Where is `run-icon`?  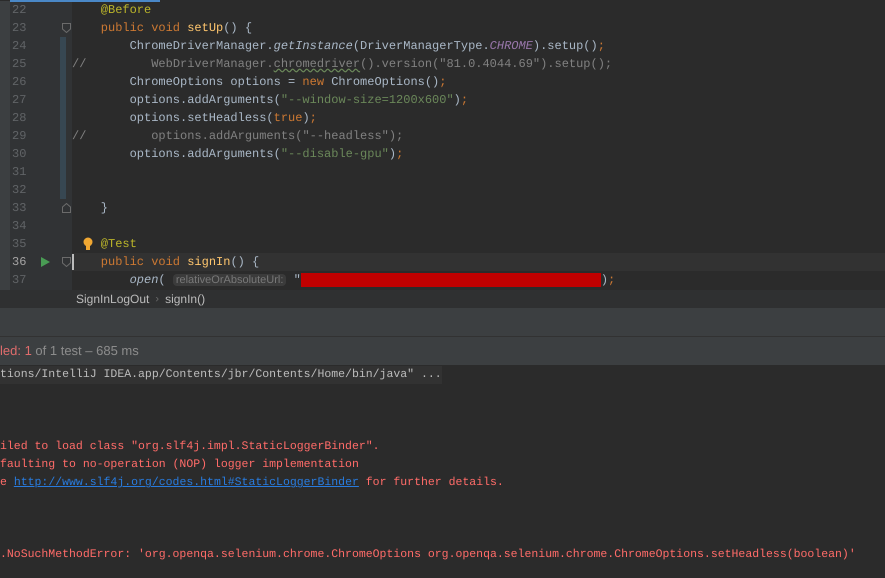
run-icon is located at coordinates (45, 262).